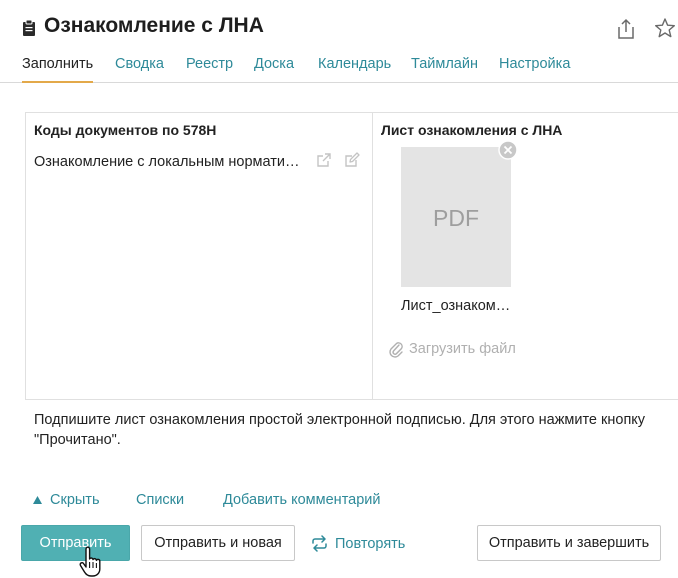 The height and width of the screenshot is (578, 678). I want to click on repeat-icon, so click(319, 543).